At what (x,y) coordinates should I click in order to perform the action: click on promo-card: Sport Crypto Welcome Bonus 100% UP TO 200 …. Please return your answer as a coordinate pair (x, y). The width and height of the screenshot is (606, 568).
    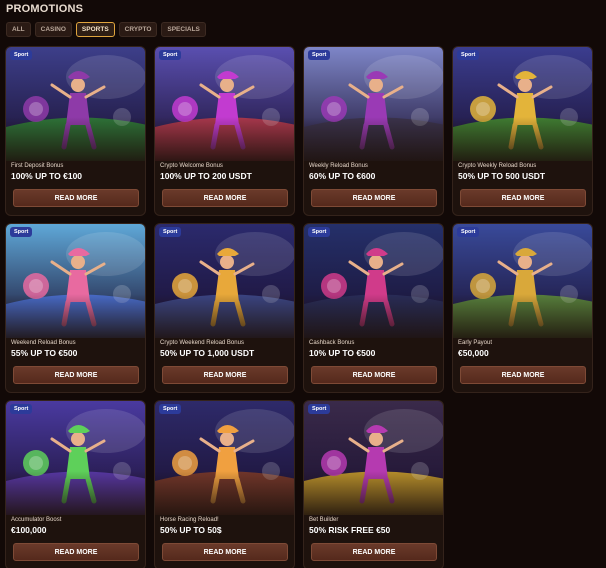
    Looking at the image, I should click on (224, 131).